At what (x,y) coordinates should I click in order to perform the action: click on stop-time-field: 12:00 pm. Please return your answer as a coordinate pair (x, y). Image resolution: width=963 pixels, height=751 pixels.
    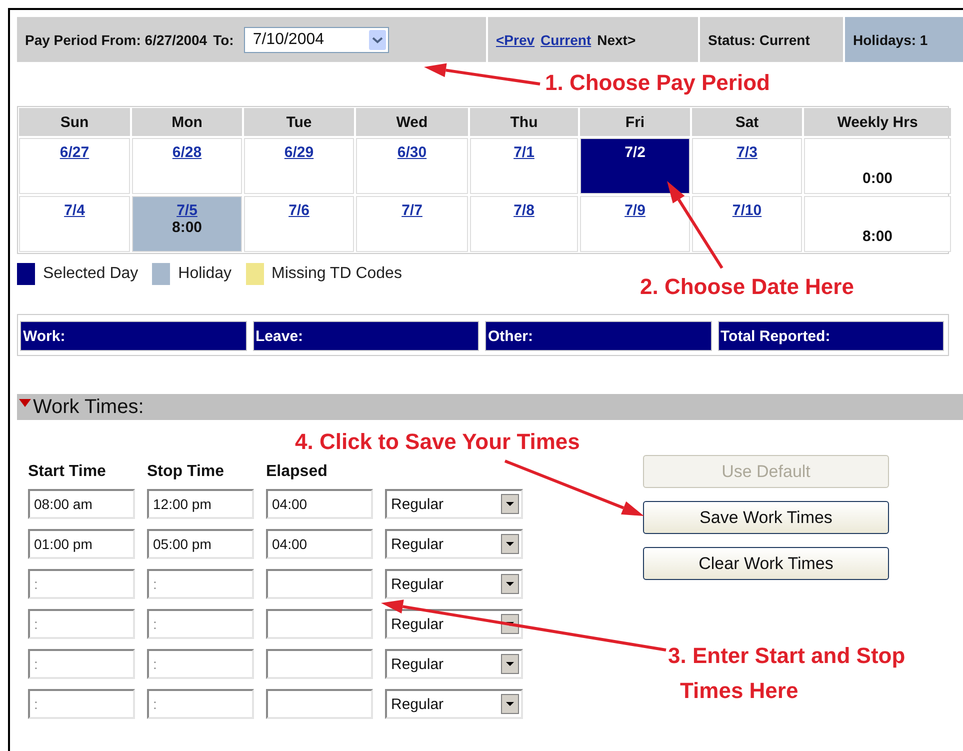
    Looking at the image, I should click on (200, 504).